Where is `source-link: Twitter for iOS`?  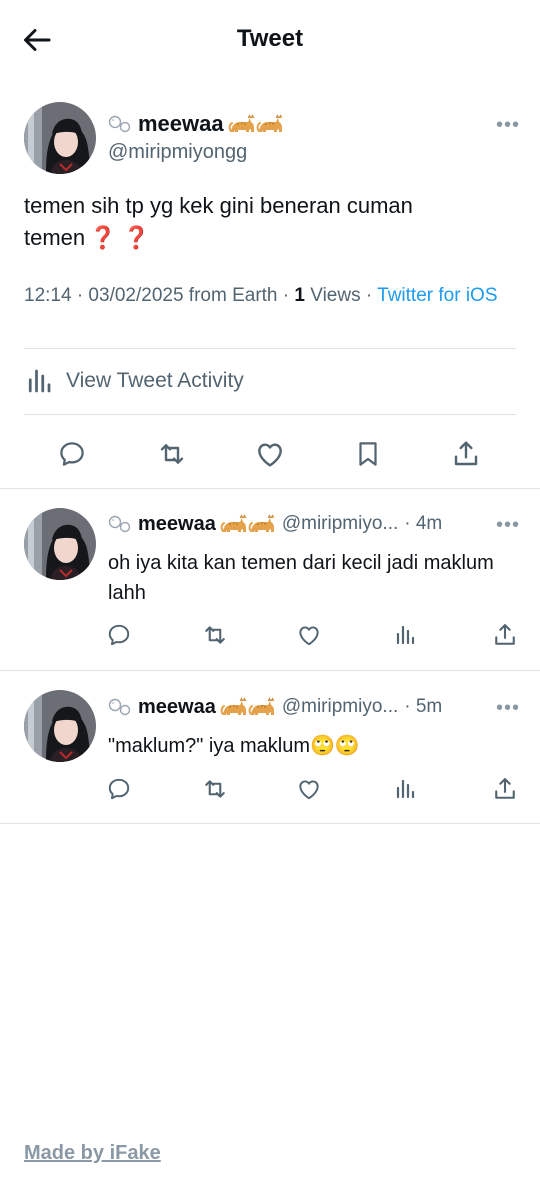 source-link: Twitter for iOS is located at coordinates (437, 295).